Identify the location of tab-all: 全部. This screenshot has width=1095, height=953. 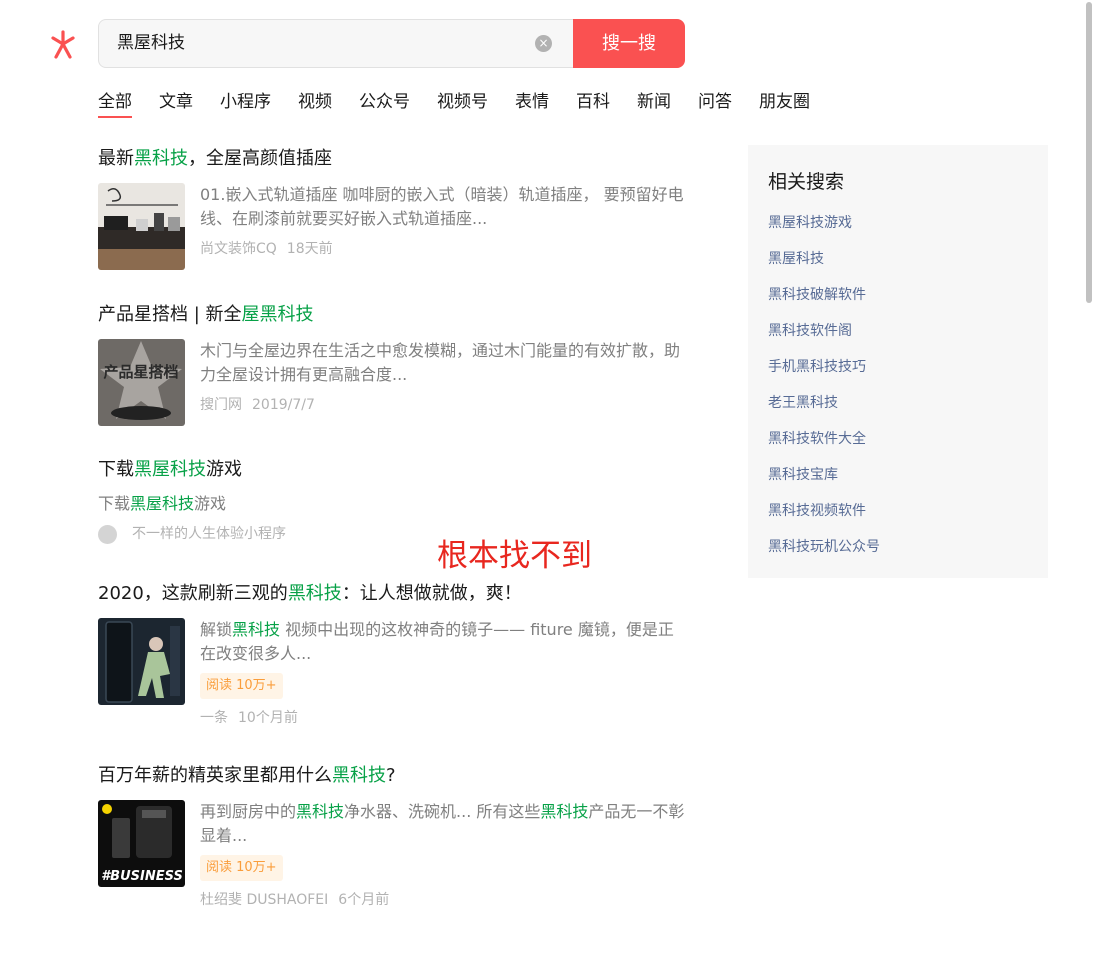
(115, 104).